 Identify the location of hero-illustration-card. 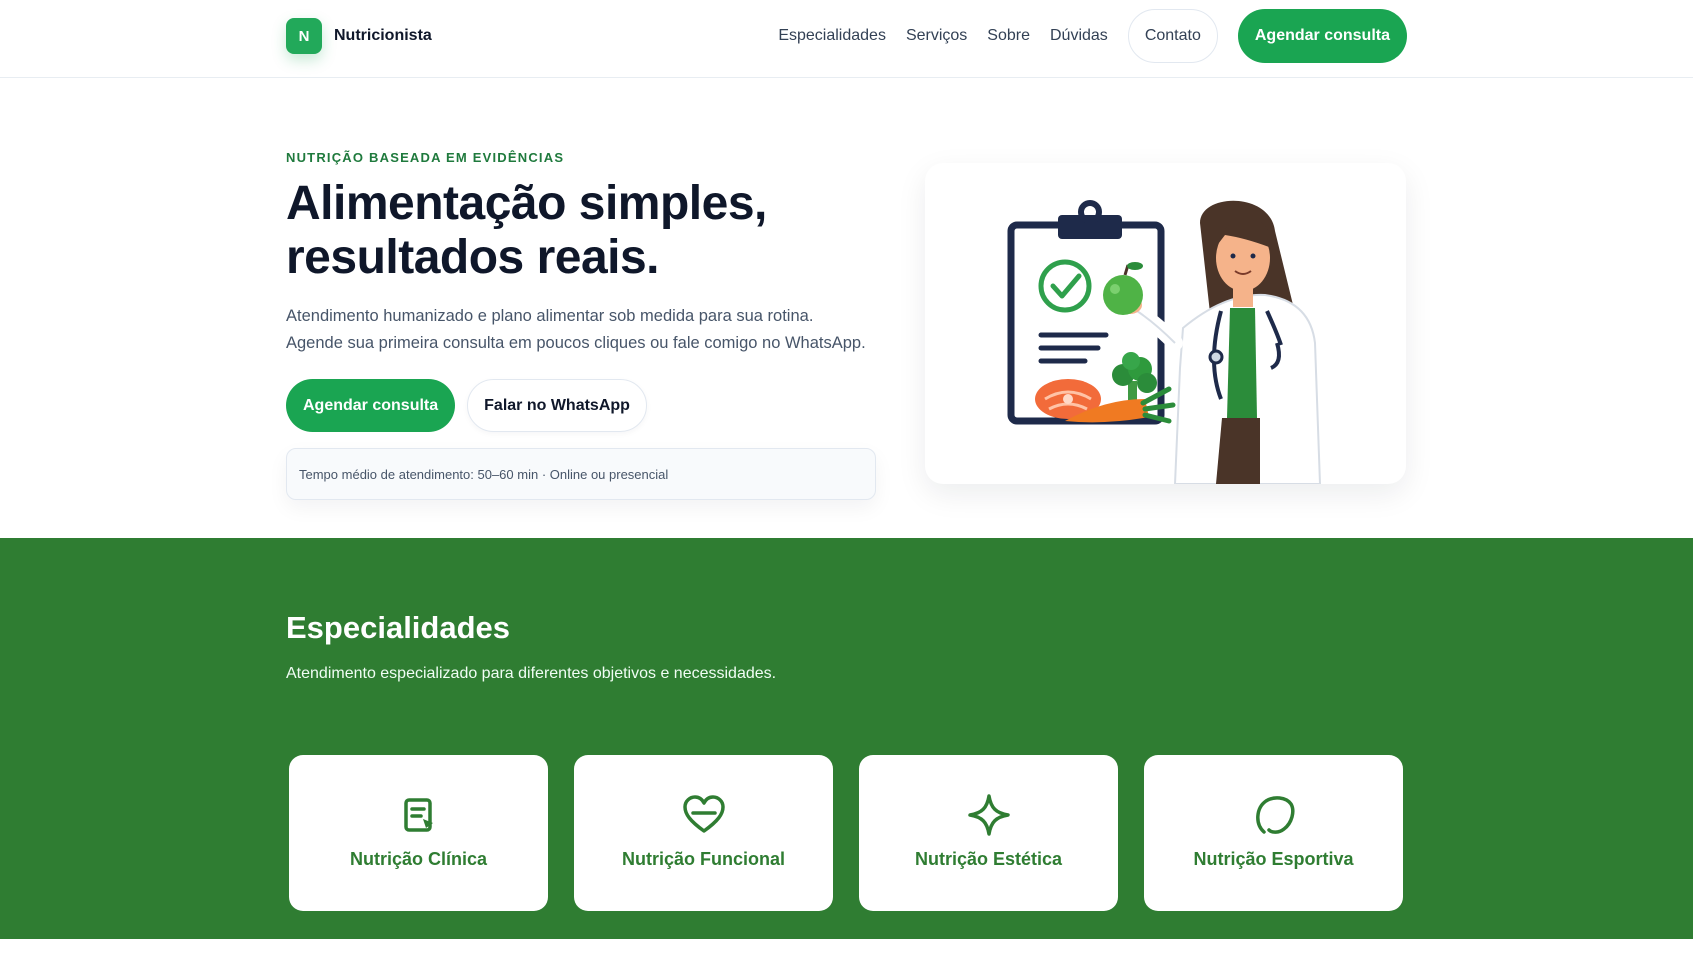
(1165, 323).